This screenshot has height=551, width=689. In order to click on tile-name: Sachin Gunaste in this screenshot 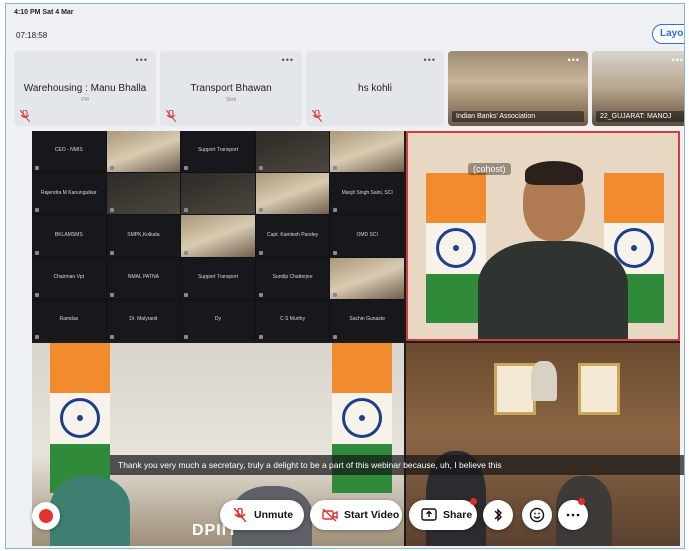, I will do `click(367, 319)`.